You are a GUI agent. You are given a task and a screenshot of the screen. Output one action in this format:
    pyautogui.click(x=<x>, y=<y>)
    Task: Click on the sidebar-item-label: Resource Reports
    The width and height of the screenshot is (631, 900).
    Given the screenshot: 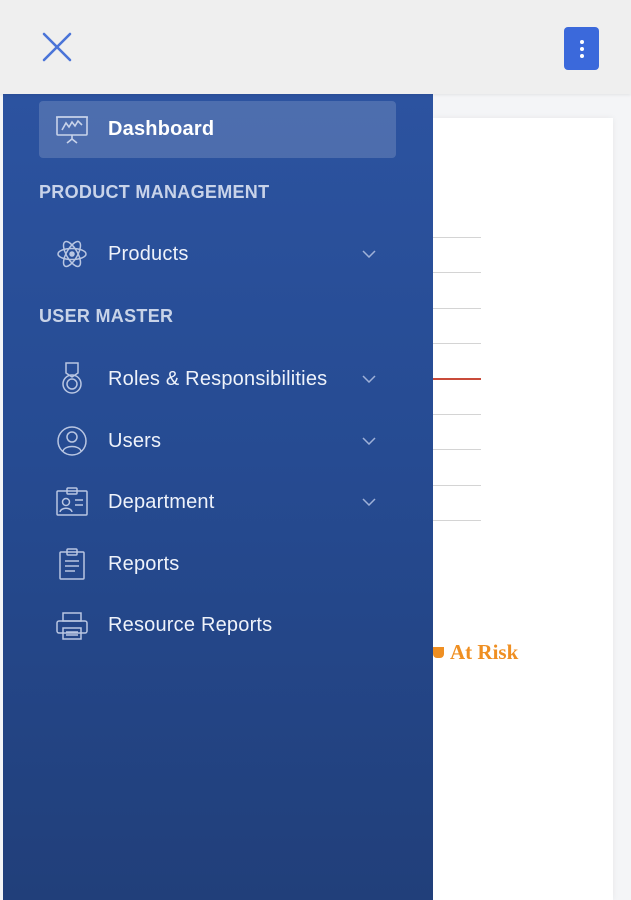 What is the action you would take?
    pyautogui.click(x=190, y=624)
    